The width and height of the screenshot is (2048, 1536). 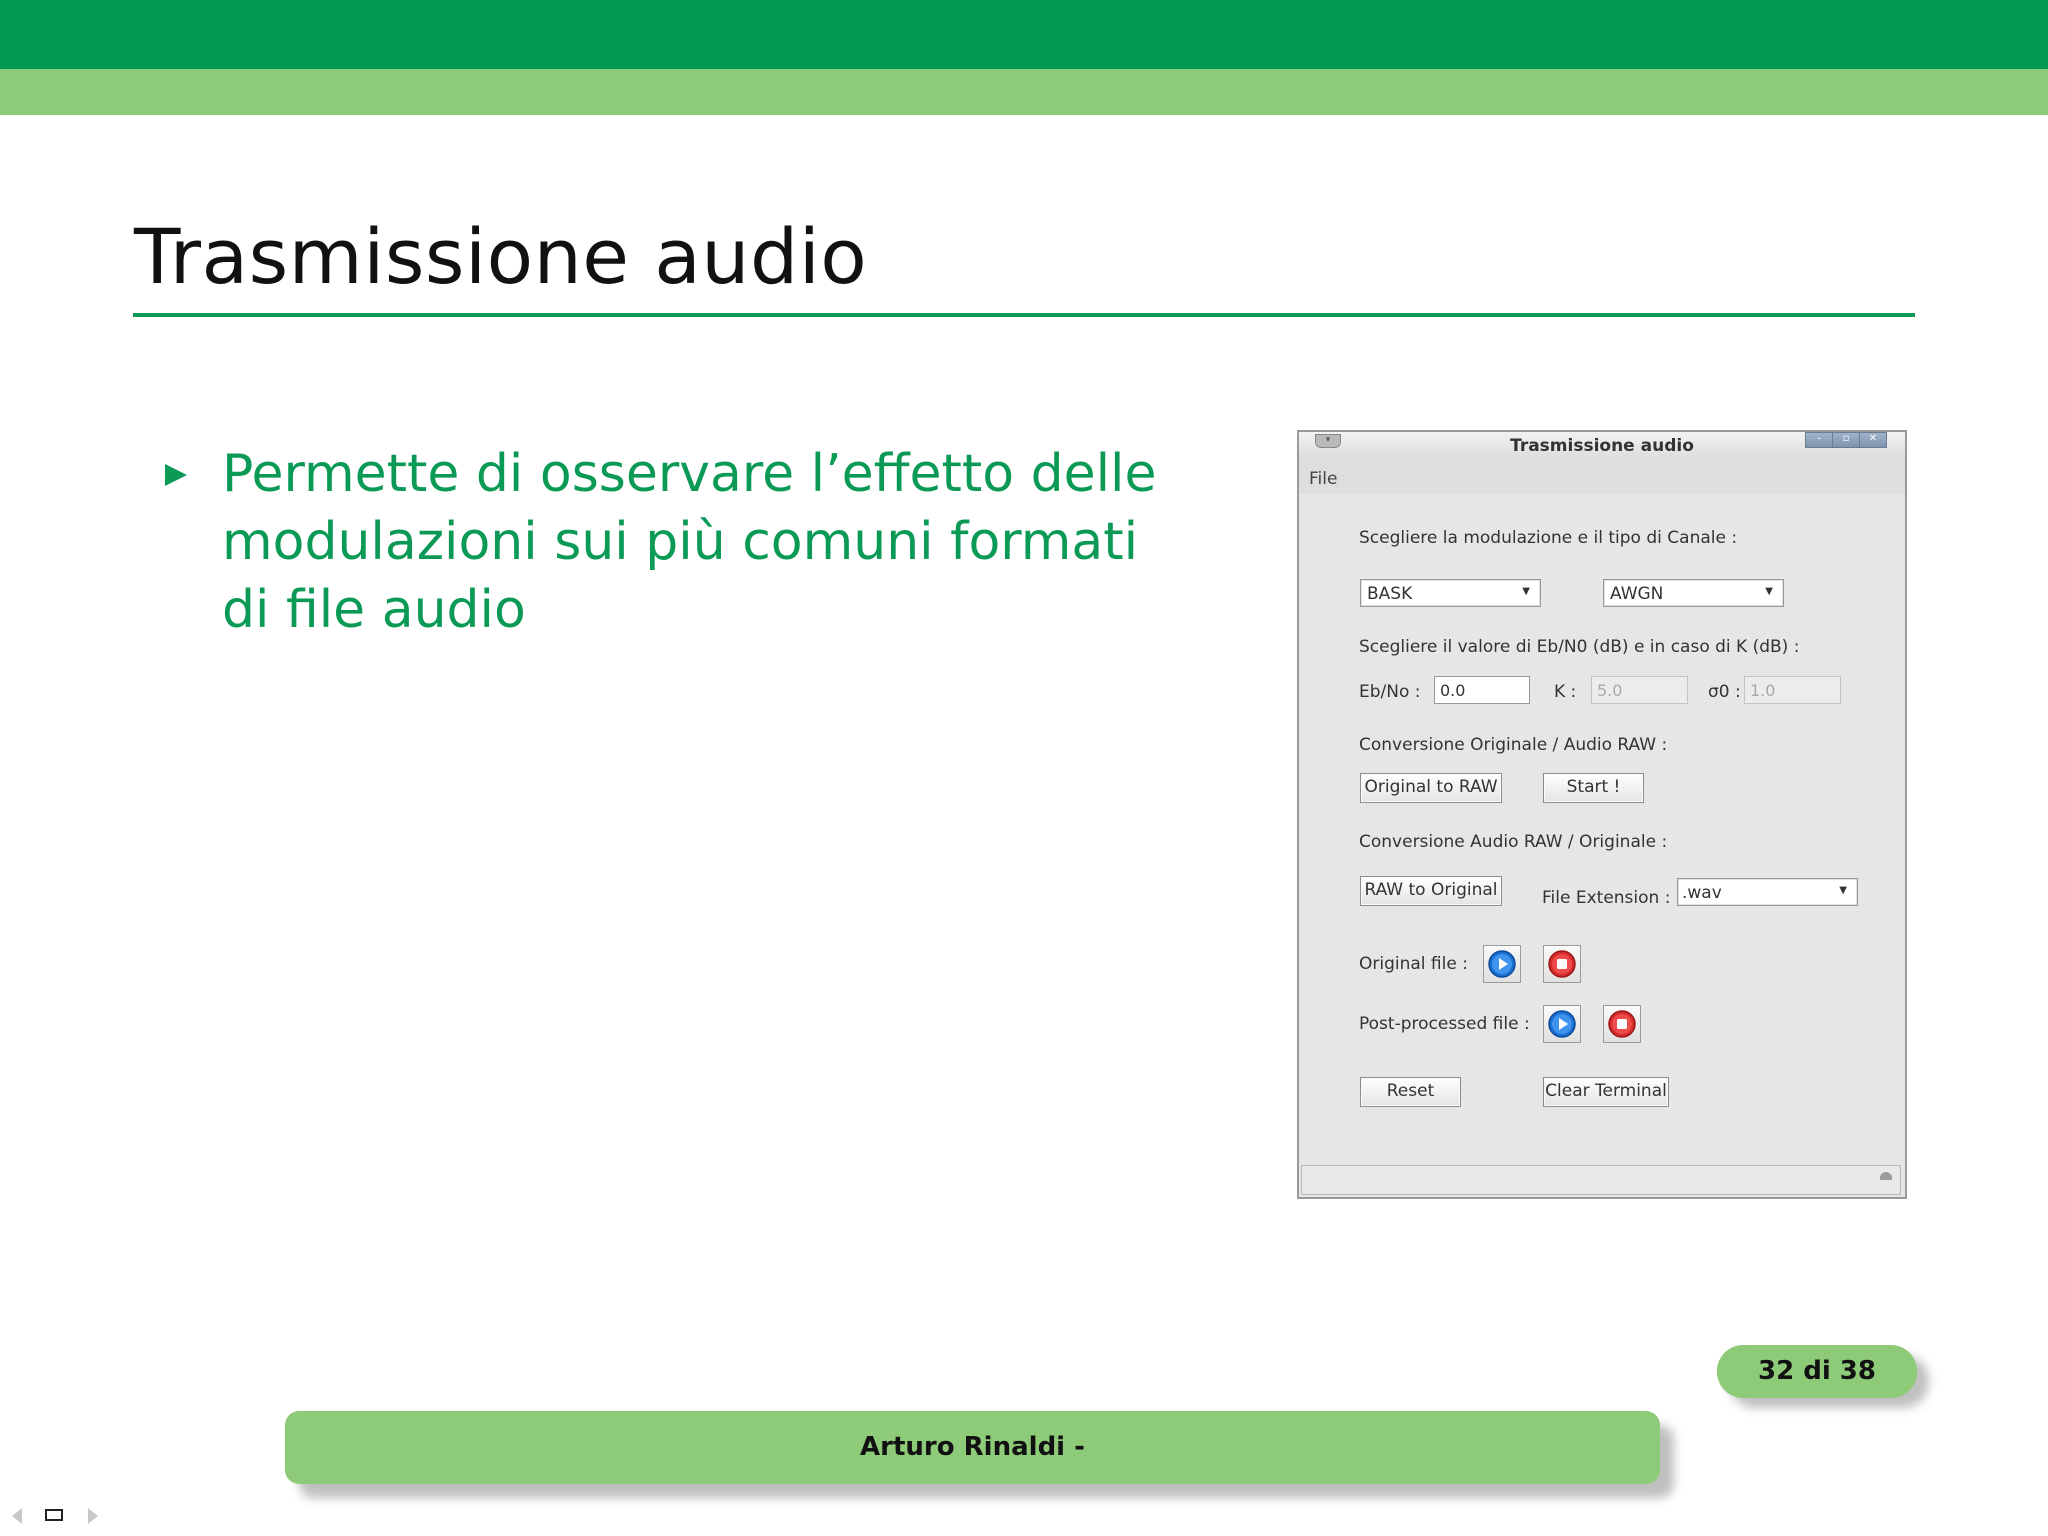 What do you see at coordinates (1390, 594) in the screenshot?
I see `modulation-value: BASK` at bounding box center [1390, 594].